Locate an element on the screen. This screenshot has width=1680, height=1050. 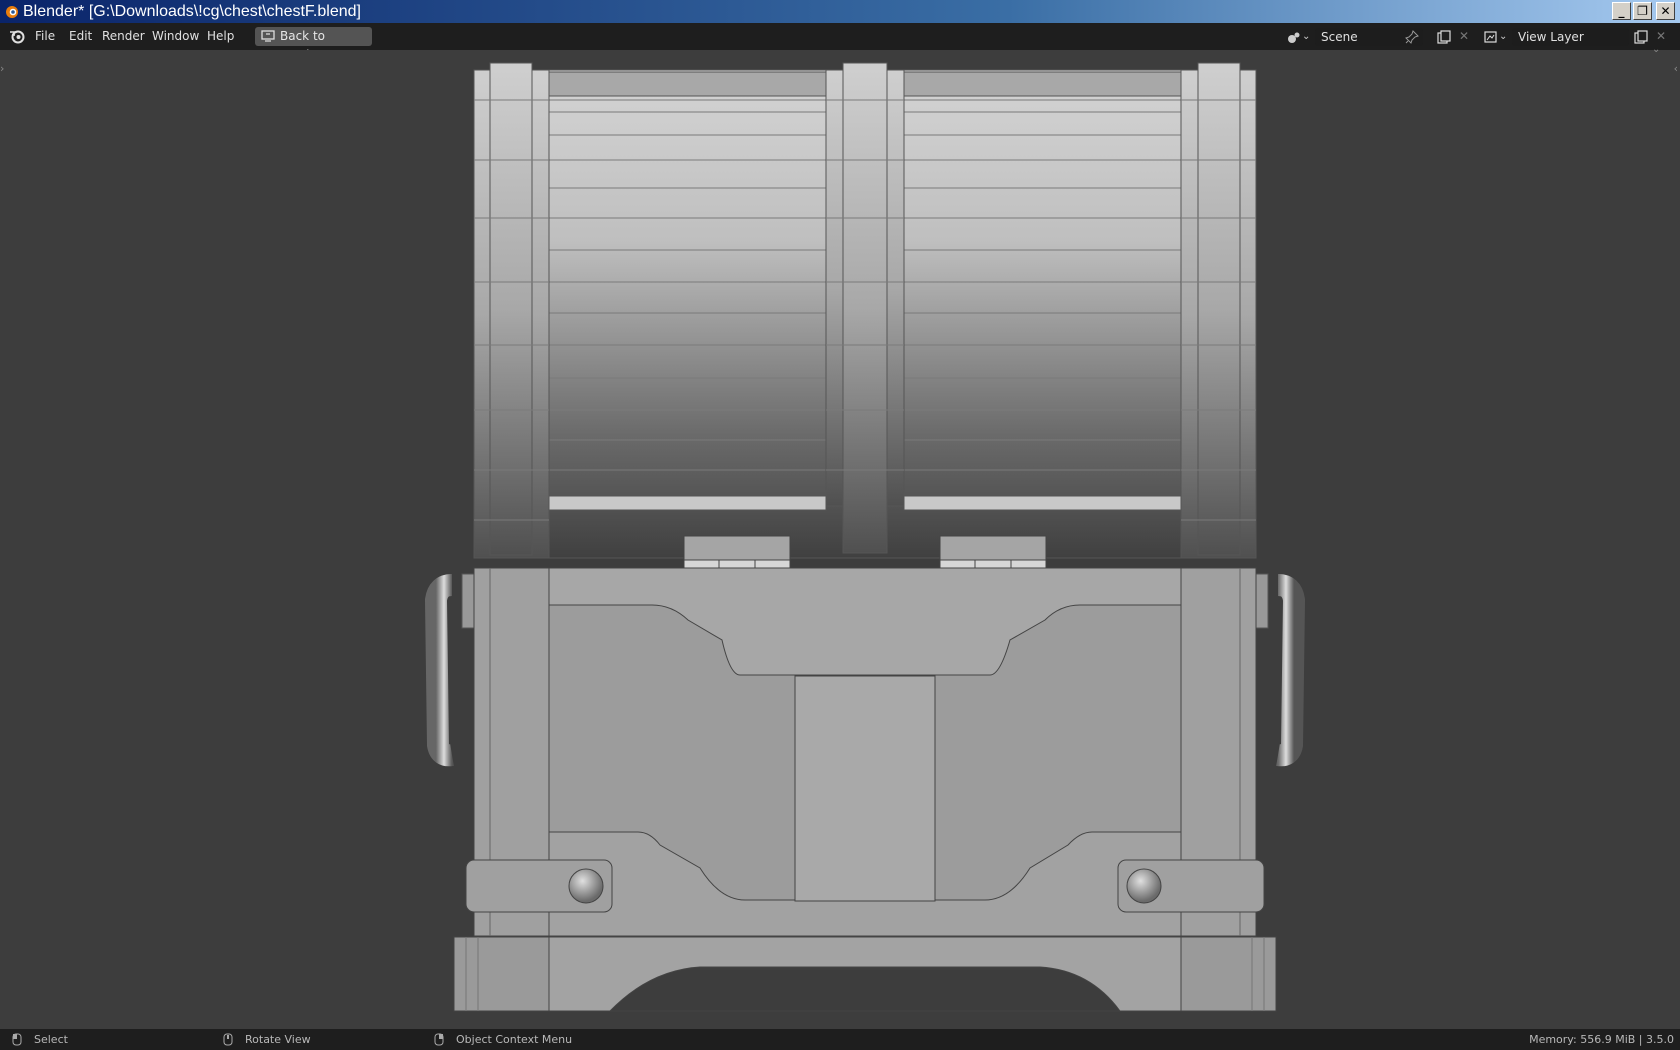
mouse-left-icon is located at coordinates (17, 1039).